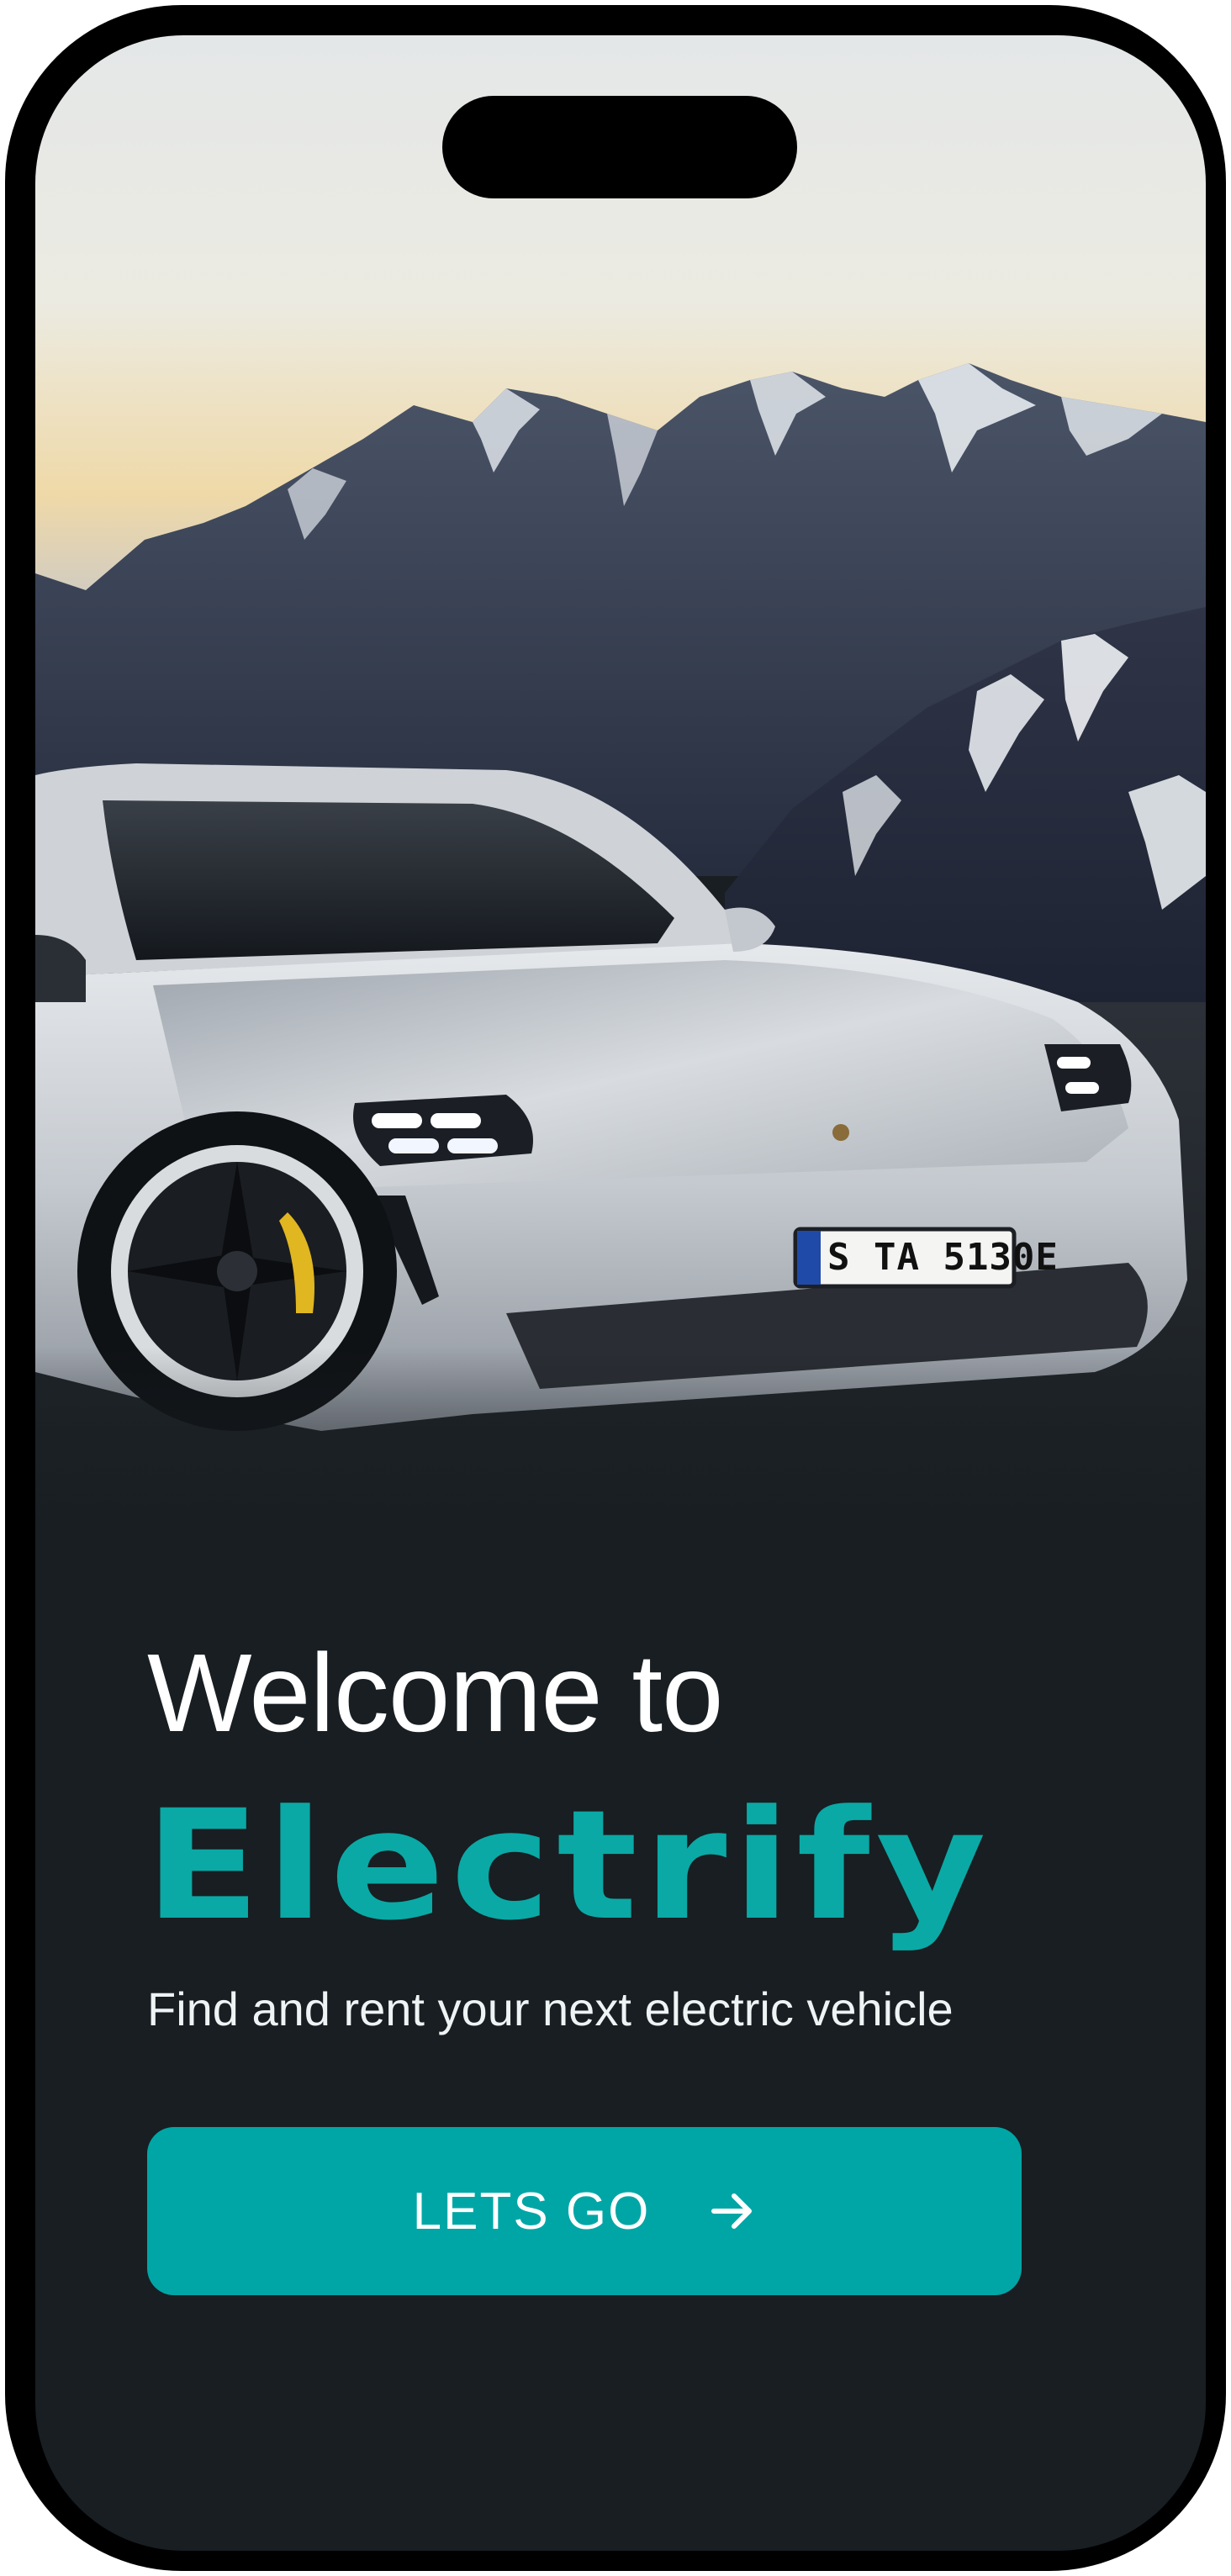  Describe the element at coordinates (569, 1866) in the screenshot. I see `brand-name: Electrify` at that location.